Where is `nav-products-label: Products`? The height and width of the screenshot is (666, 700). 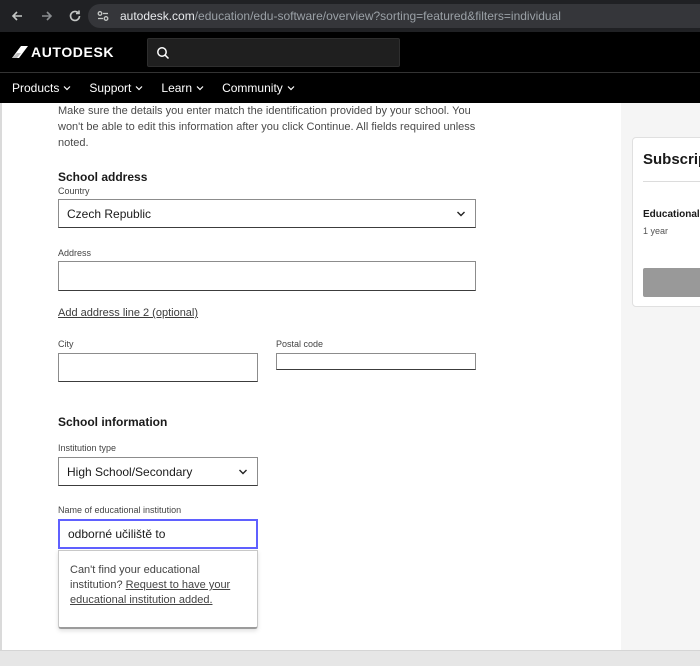 nav-products-label: Products is located at coordinates (36, 88).